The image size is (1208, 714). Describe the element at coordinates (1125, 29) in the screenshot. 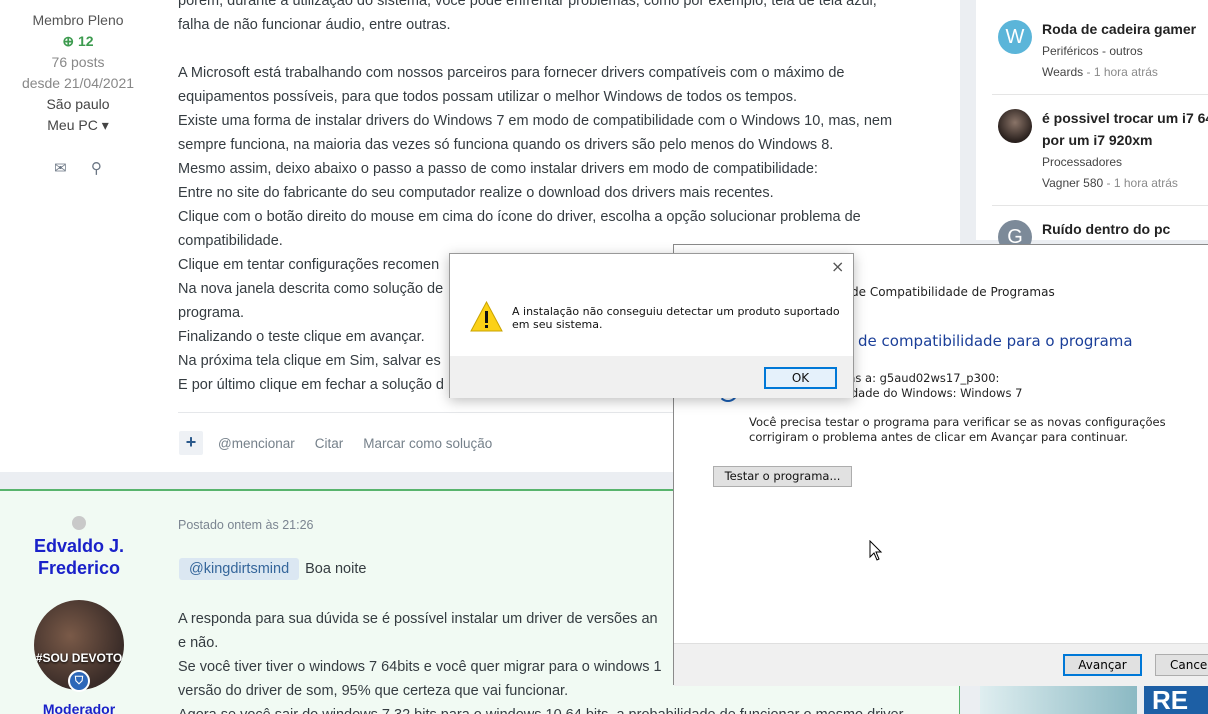

I see `topic-title: Roda de cadeira gamer` at that location.